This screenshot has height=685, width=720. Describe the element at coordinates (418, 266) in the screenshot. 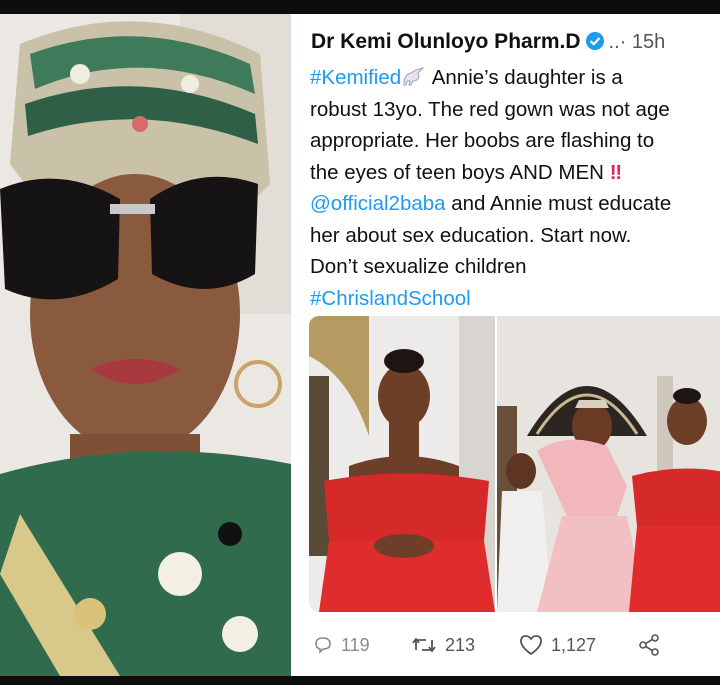

I see `tweet-line-7: Don’t sexualize children` at that location.